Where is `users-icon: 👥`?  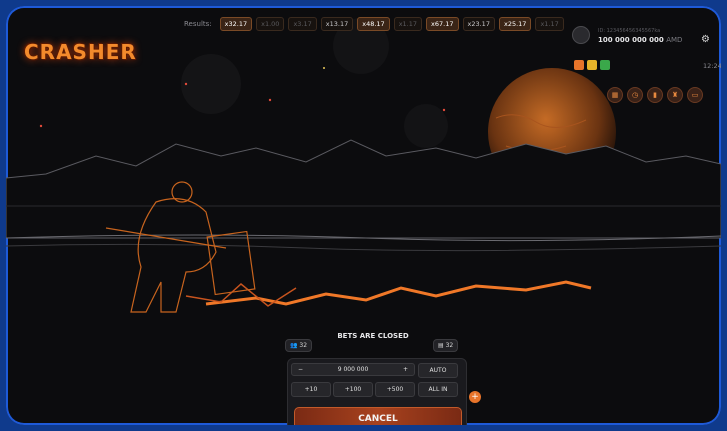 users-icon: 👥 is located at coordinates (294, 345).